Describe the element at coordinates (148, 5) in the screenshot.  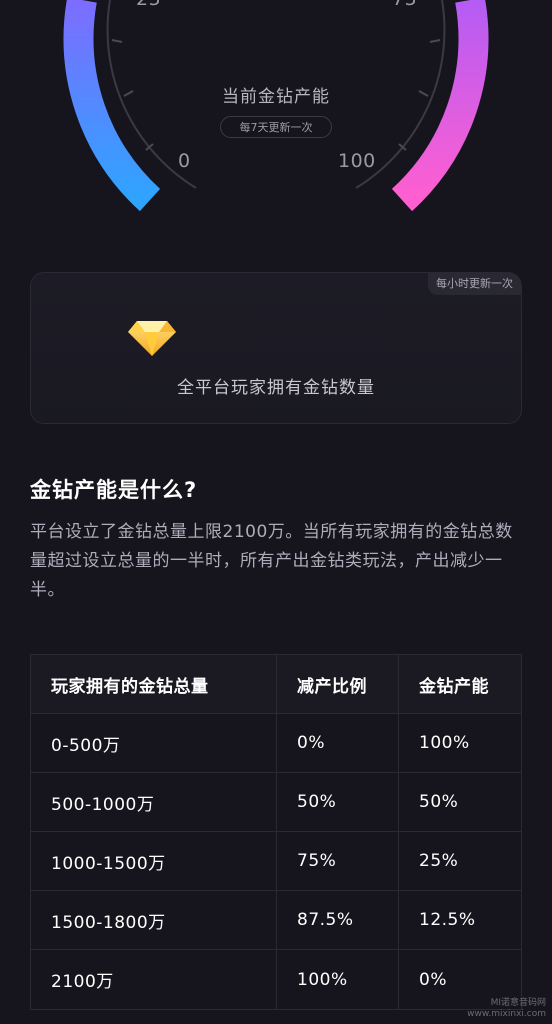
I see `tick-label-25: 25` at that location.